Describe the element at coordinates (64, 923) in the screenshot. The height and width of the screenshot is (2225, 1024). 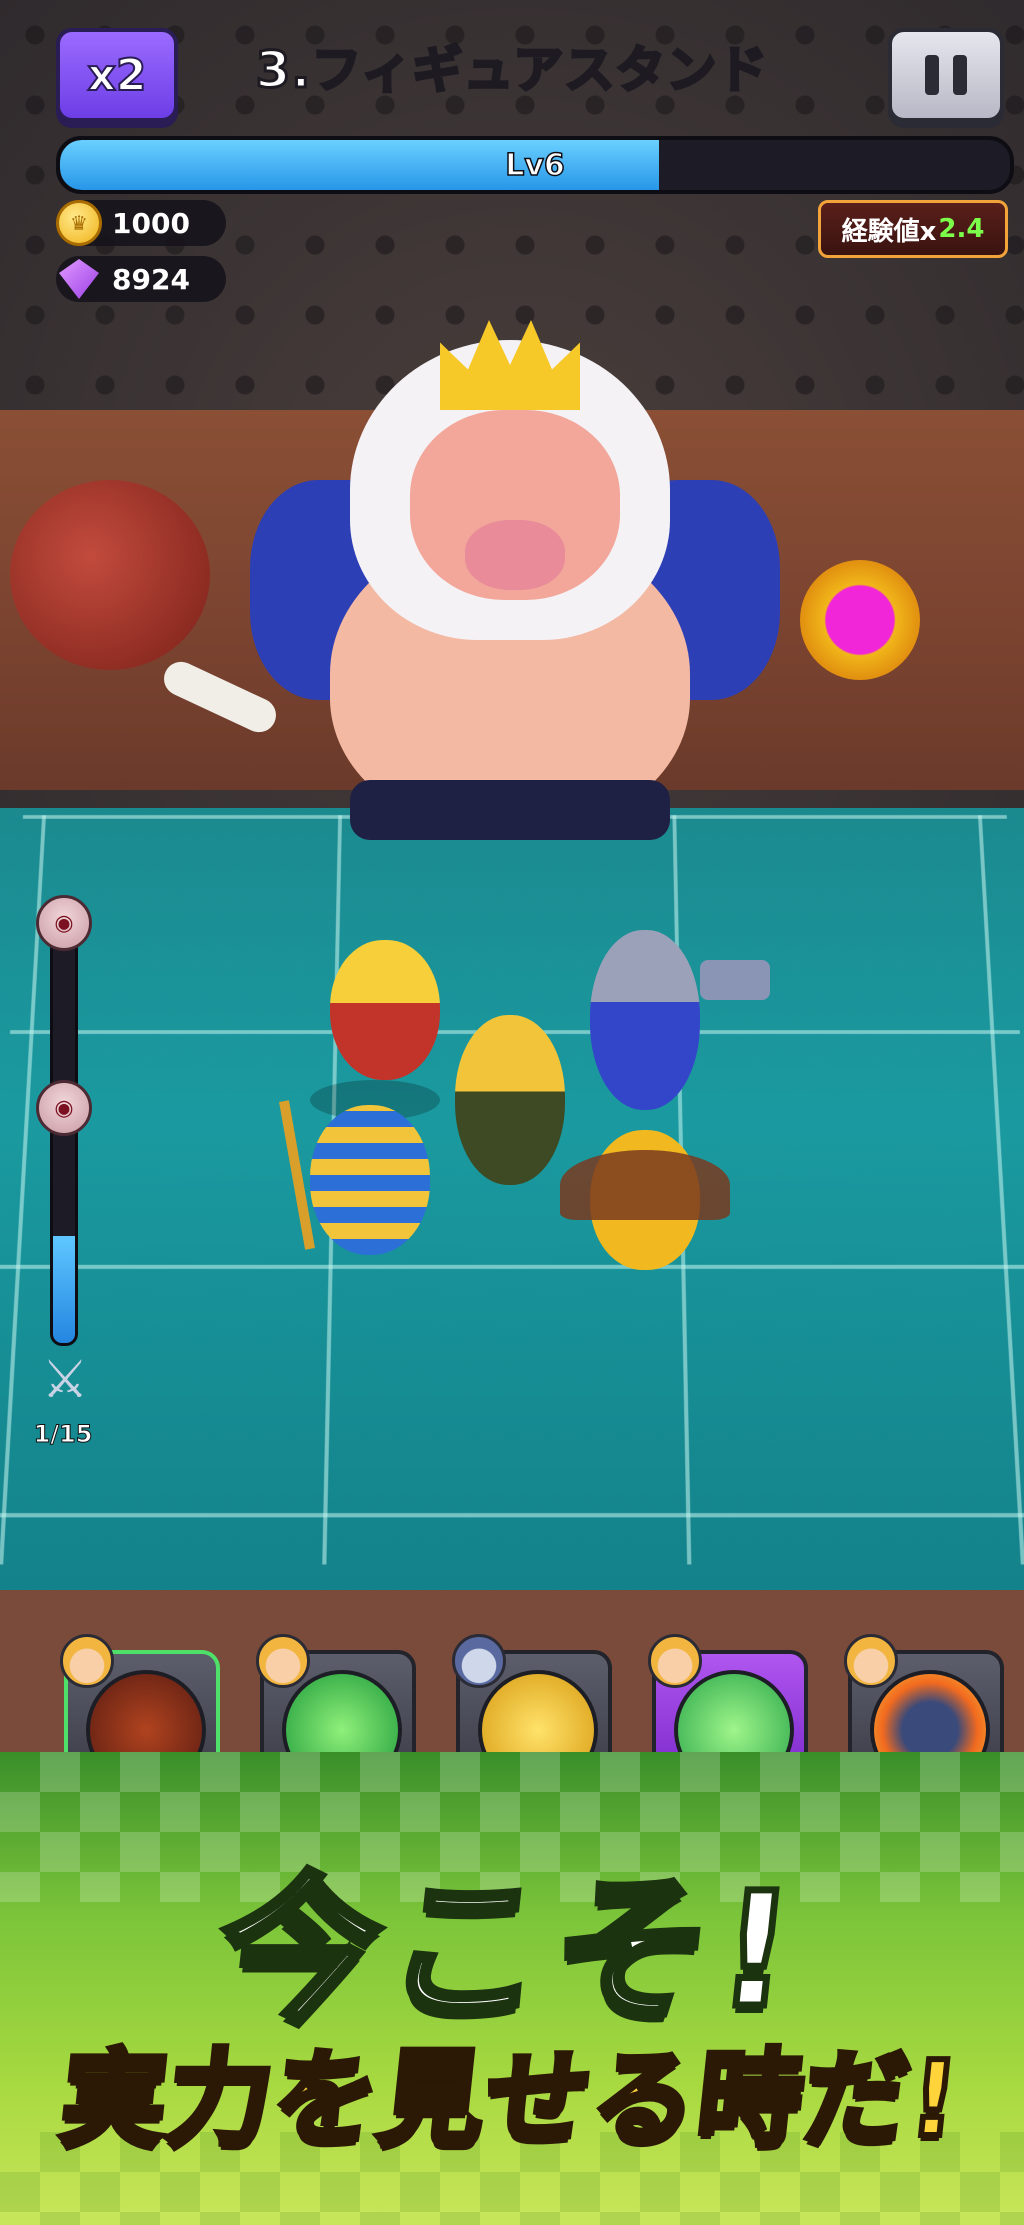
I see `boss-wave-skull-icon: ◉` at that location.